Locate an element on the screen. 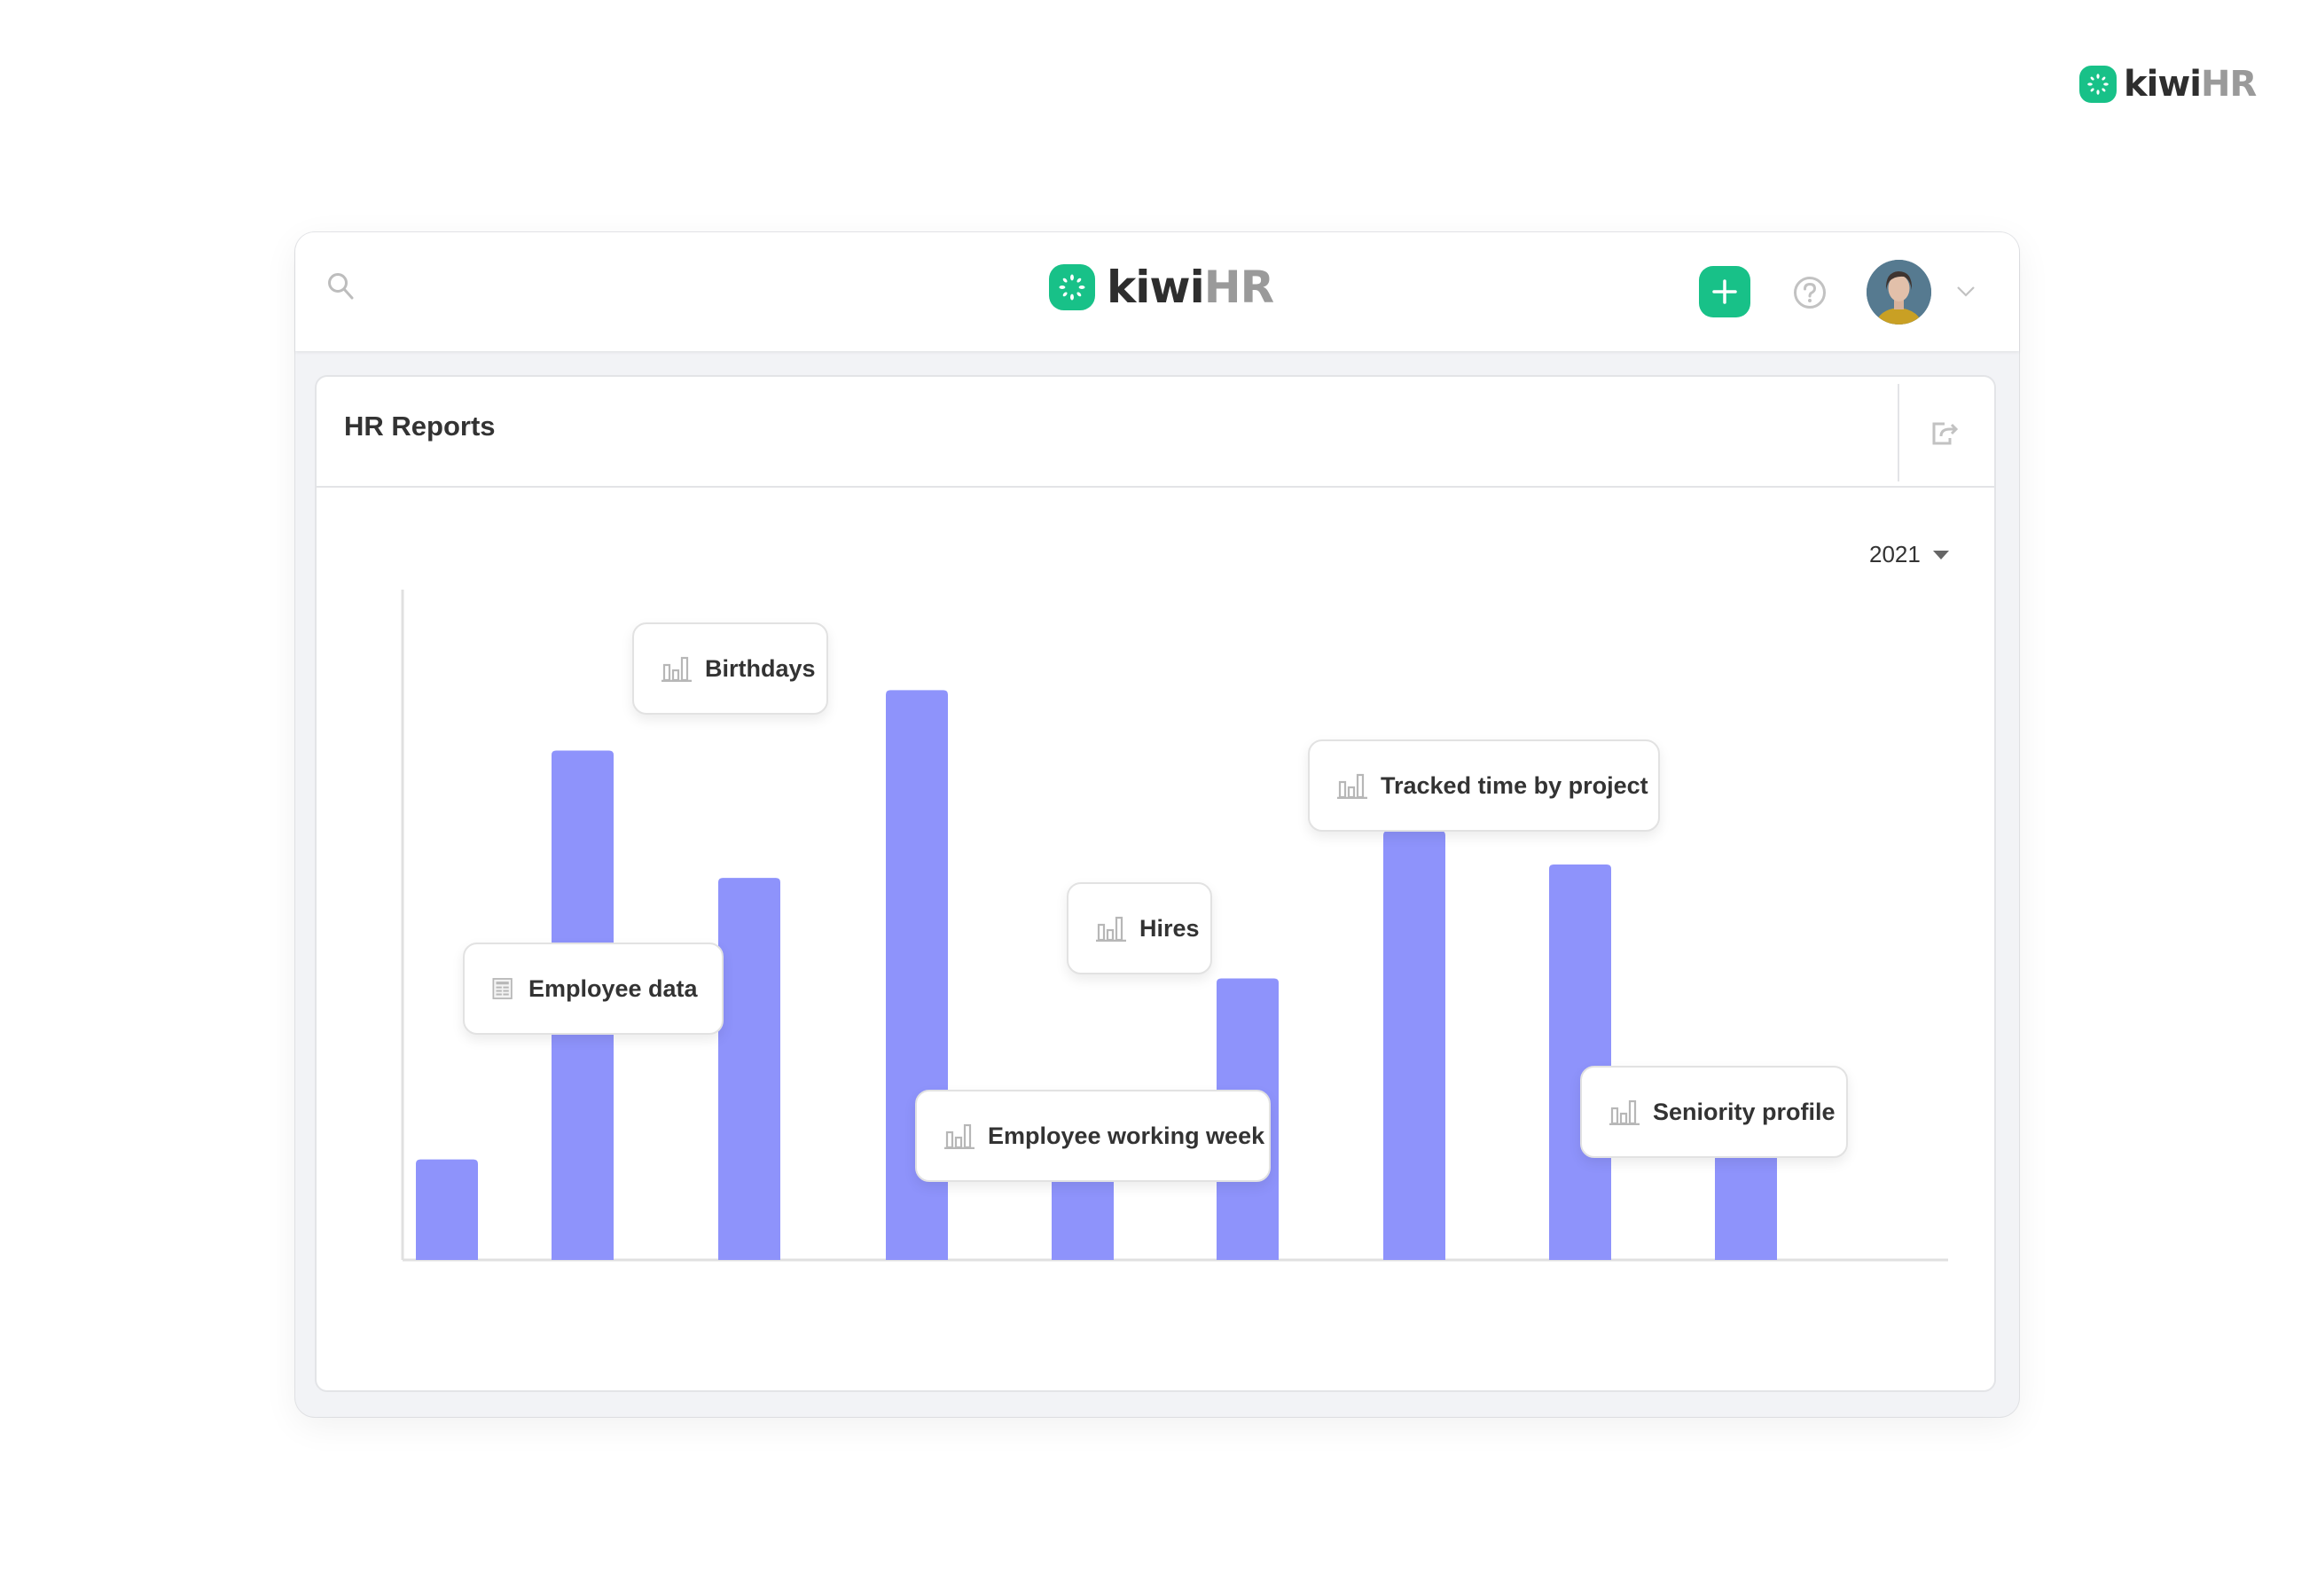 This screenshot has width=2317, height=1596. app-name-hr: HR is located at coordinates (1238, 288).